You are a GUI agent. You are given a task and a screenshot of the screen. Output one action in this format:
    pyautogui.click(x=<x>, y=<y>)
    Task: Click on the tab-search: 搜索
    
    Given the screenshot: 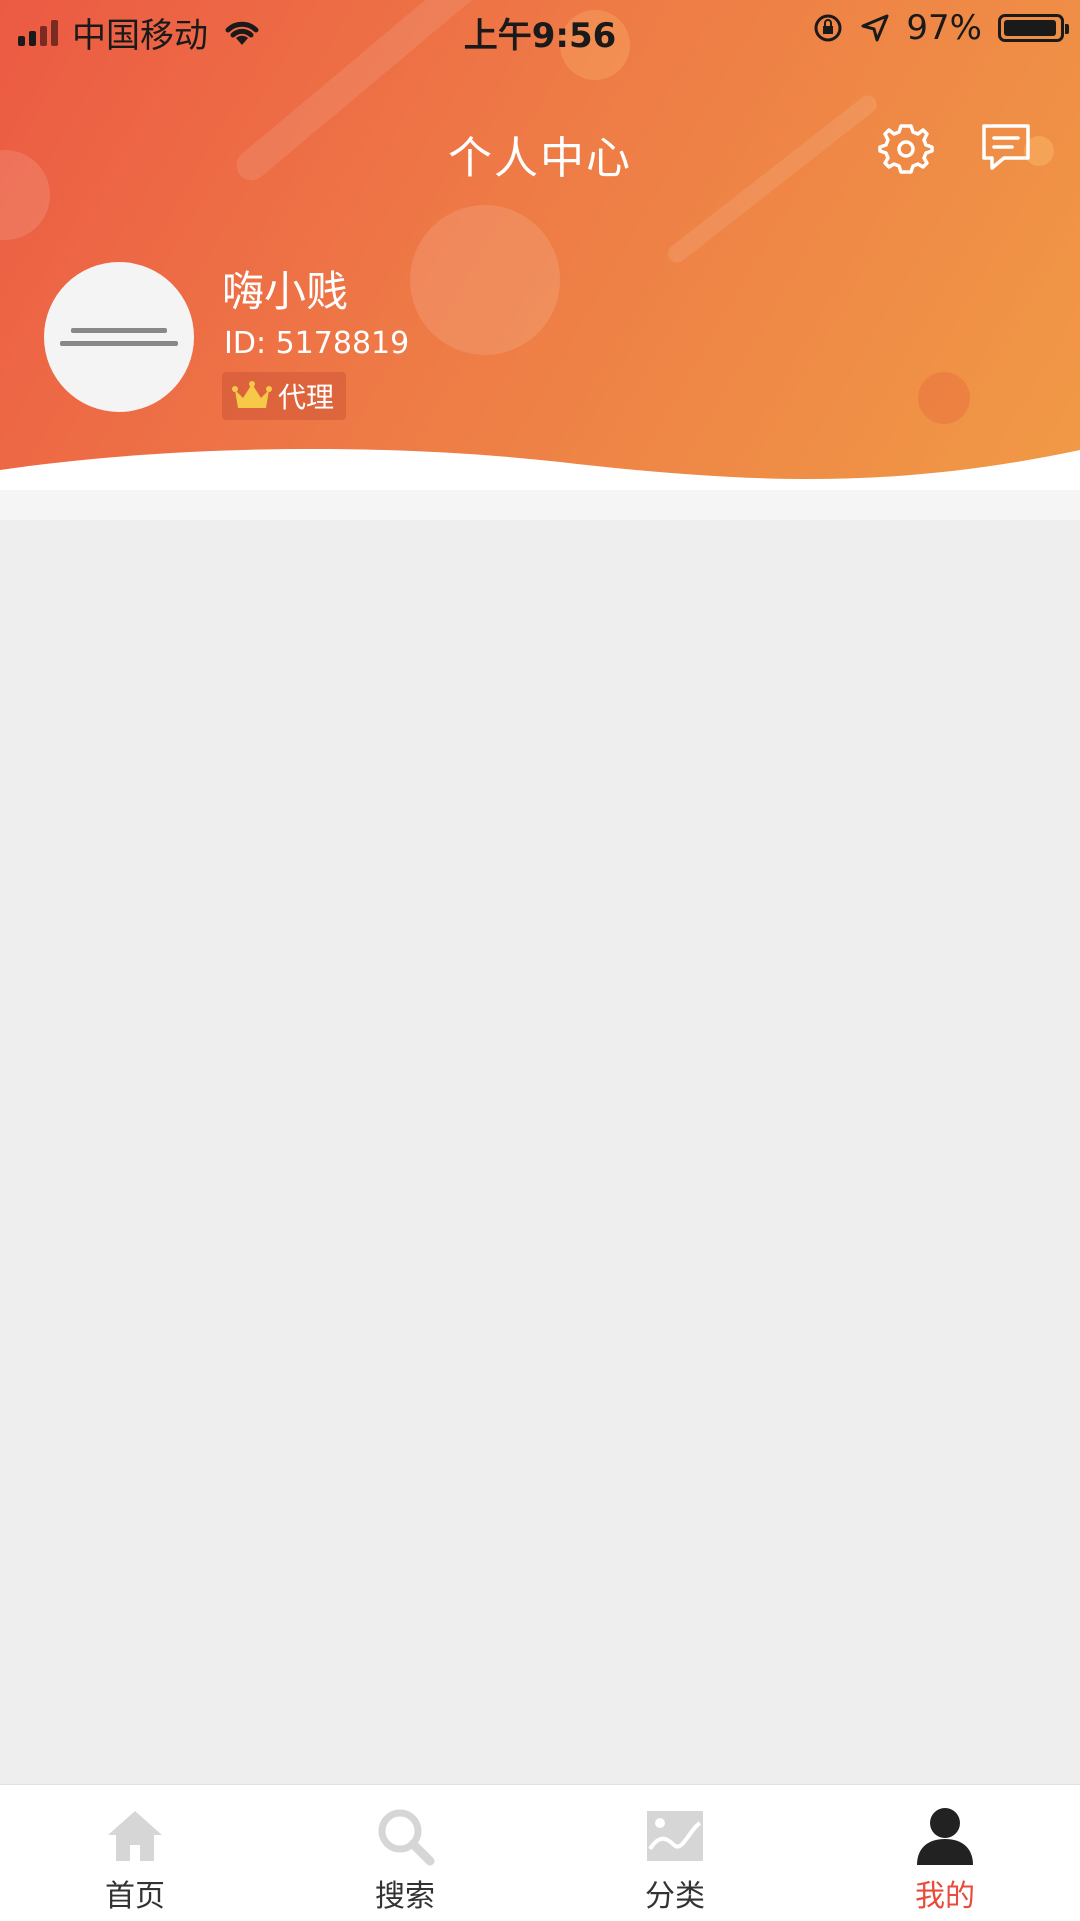 What is the action you would take?
    pyautogui.click(x=405, y=1853)
    